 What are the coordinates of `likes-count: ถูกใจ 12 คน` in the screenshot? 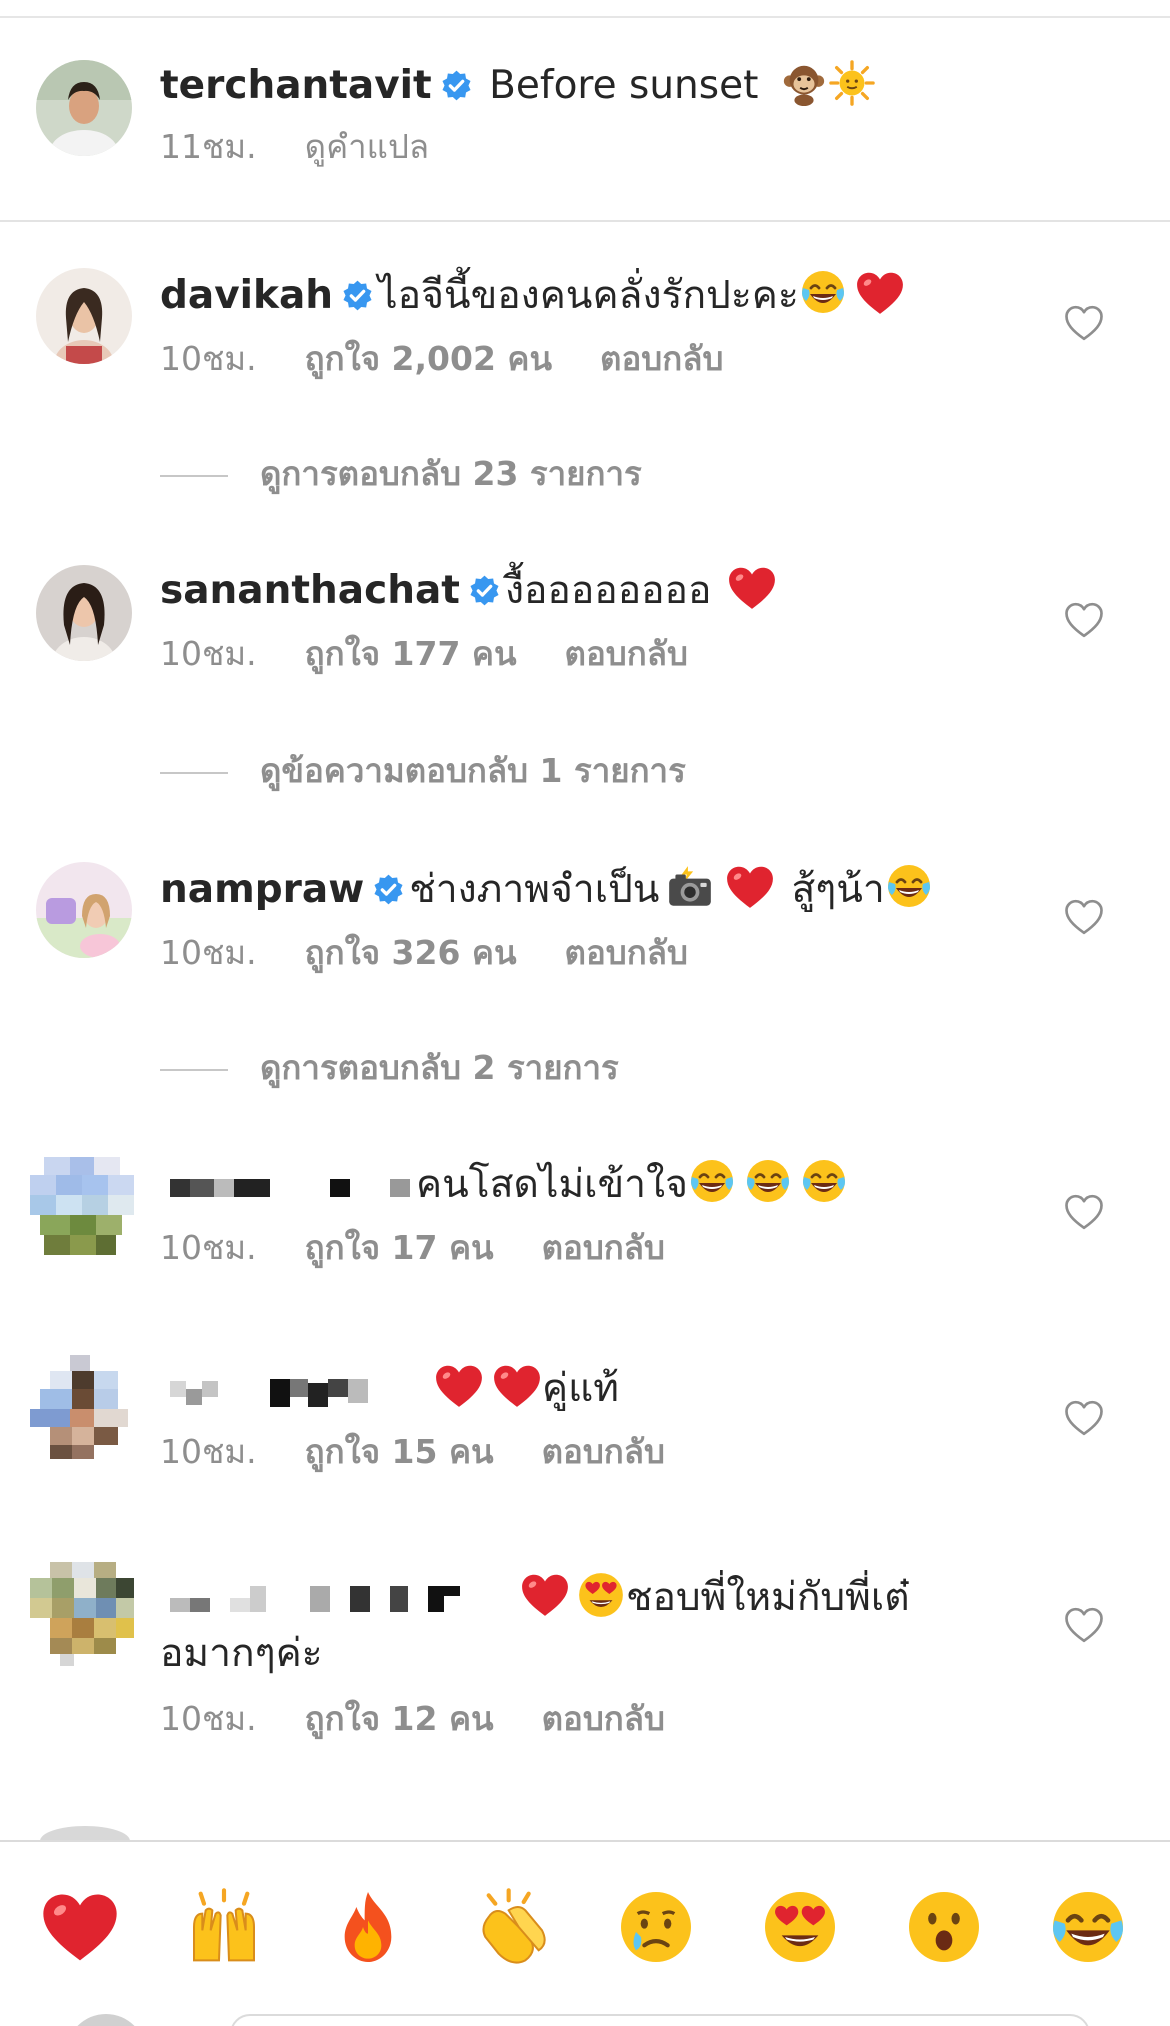 It's located at (399, 1719).